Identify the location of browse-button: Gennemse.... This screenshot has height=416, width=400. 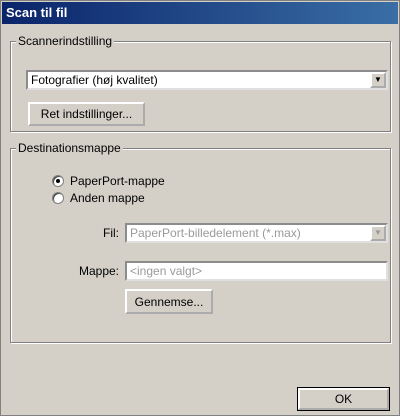
(169, 301).